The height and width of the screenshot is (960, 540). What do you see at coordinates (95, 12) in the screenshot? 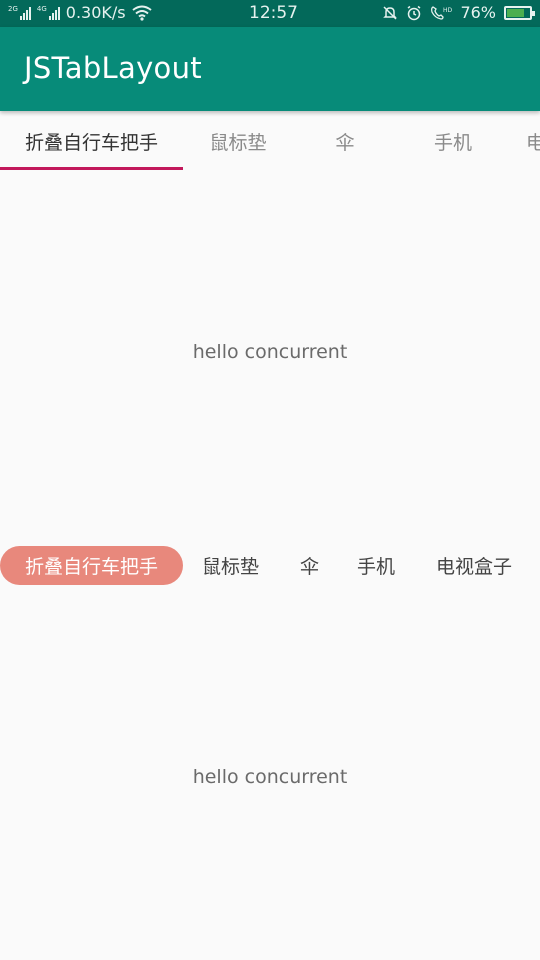
I see `network-speed: 0.30K/s` at bounding box center [95, 12].